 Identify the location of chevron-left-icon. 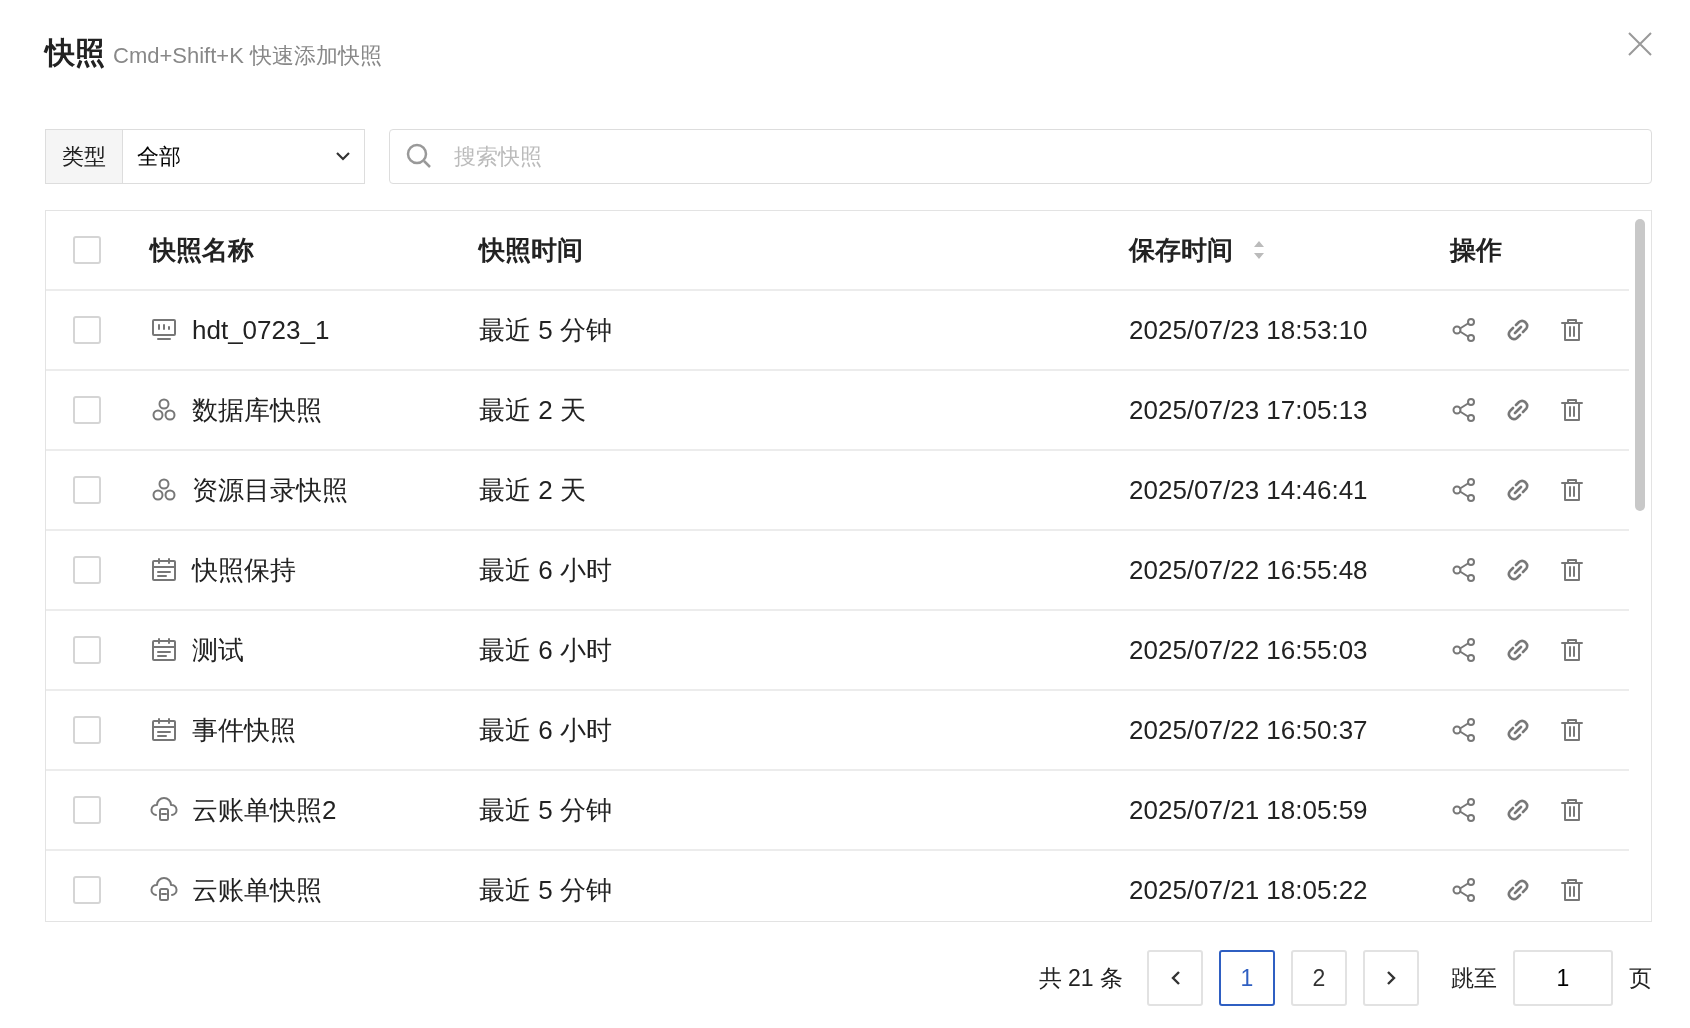
(1175, 978).